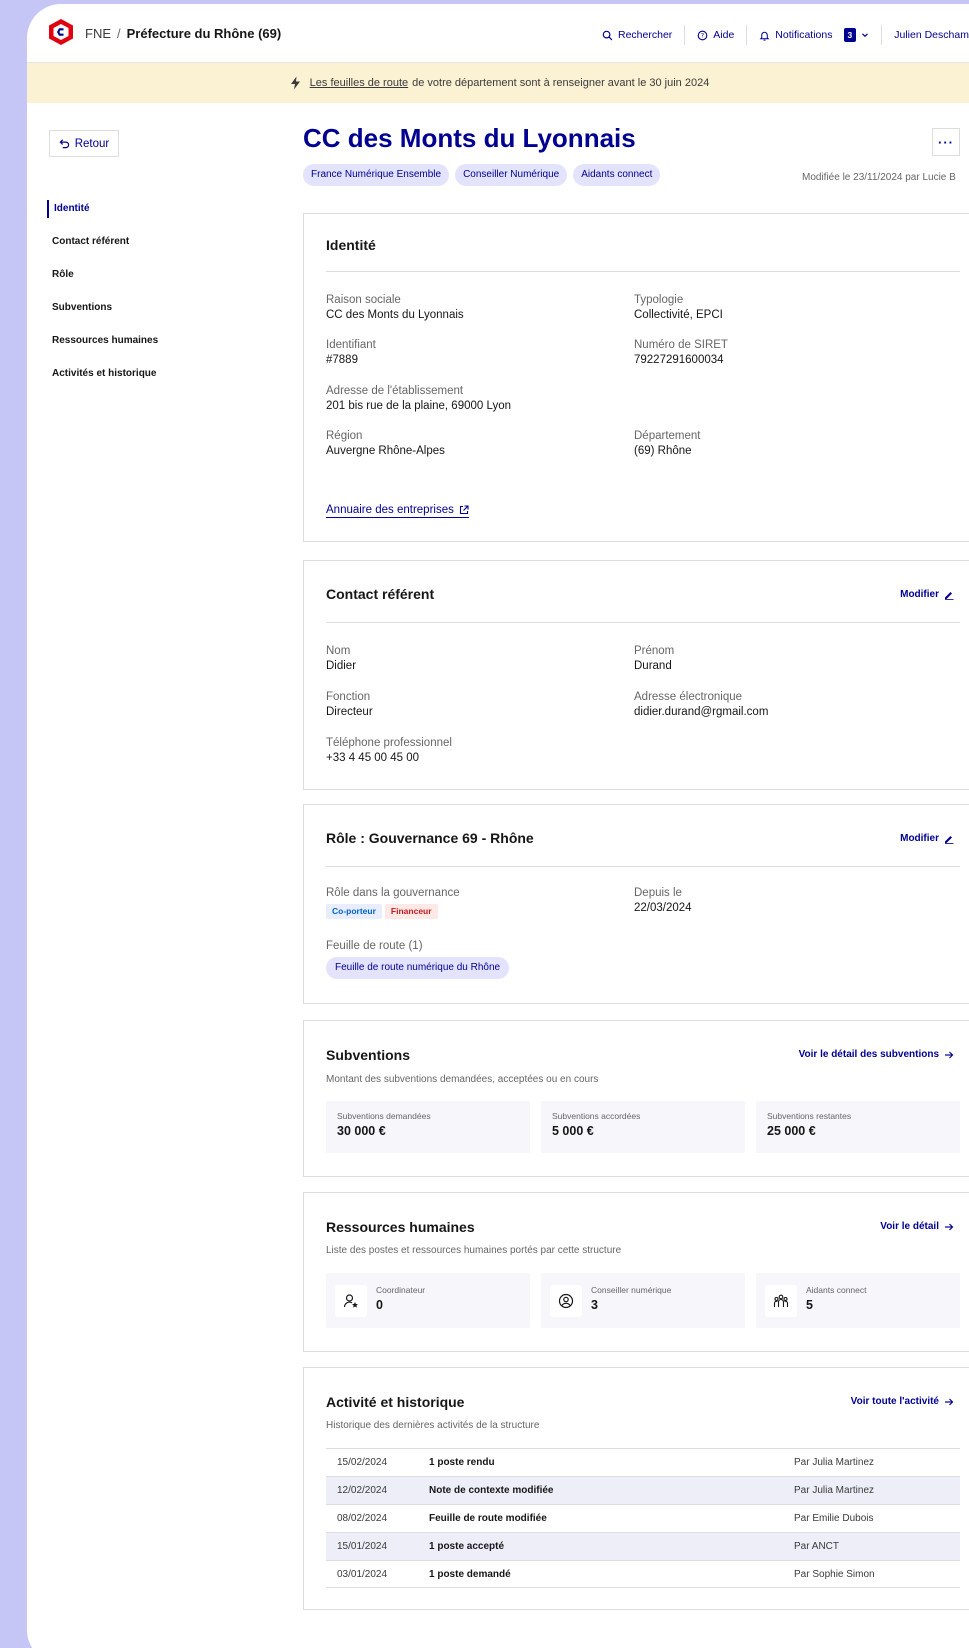  What do you see at coordinates (815, 35) in the screenshot?
I see `notifications-button: Notifications 3` at bounding box center [815, 35].